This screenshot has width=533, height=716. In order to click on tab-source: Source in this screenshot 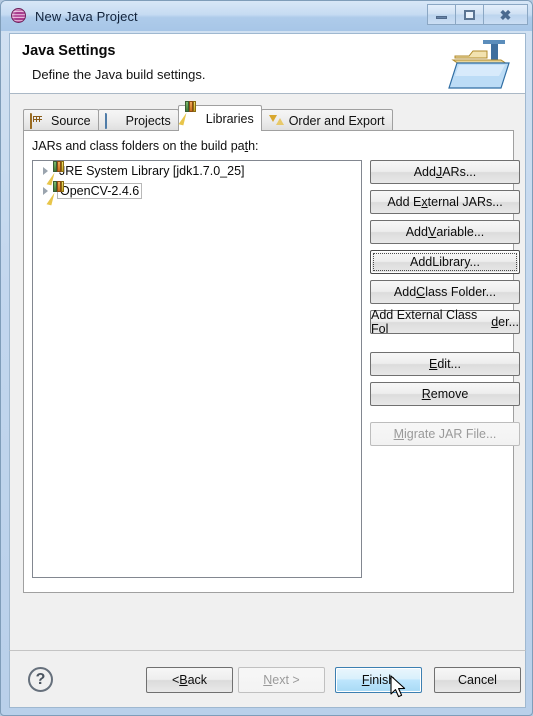, I will do `click(61, 120)`.